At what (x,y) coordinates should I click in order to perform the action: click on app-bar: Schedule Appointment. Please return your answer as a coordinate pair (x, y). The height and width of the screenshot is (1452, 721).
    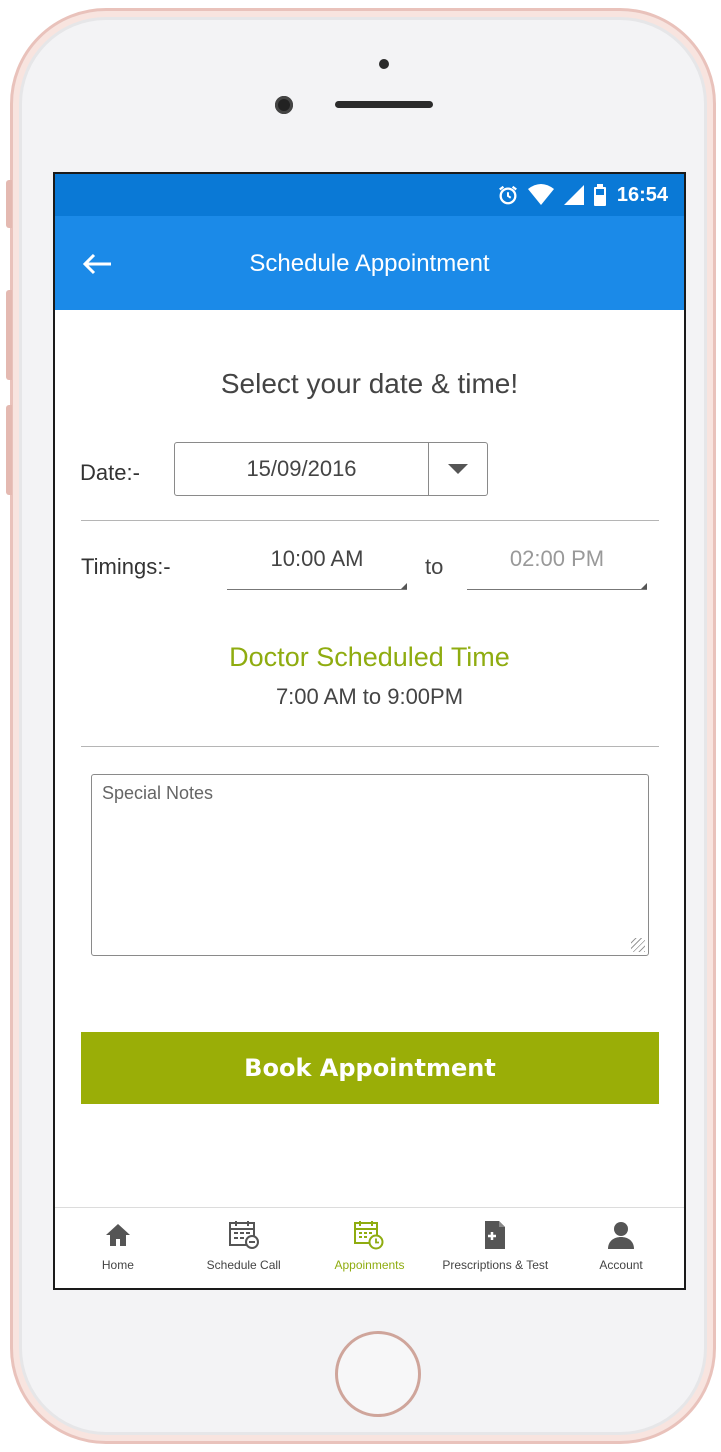
    Looking at the image, I should click on (369, 263).